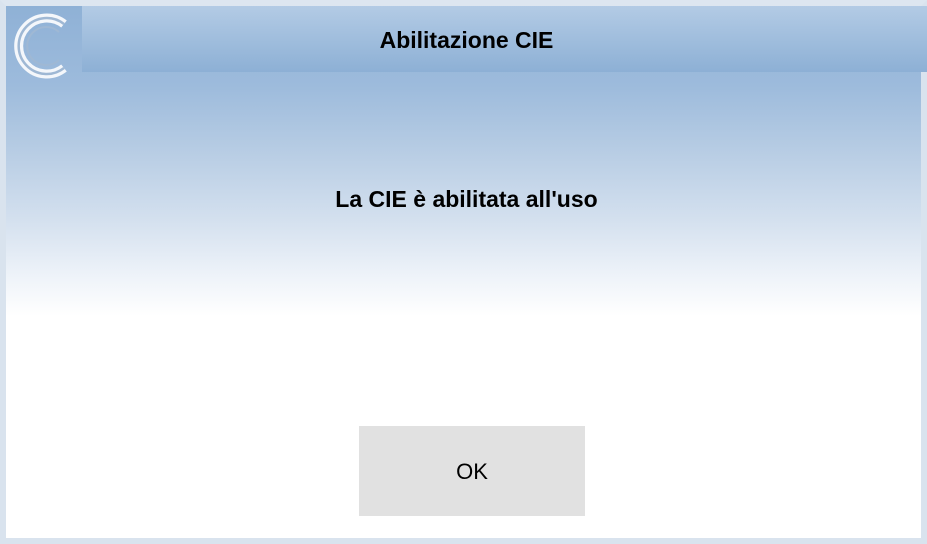 This screenshot has width=927, height=544. Describe the element at coordinates (466, 199) in the screenshot. I see `status-message: La CIE è abilitata all'uso` at that location.